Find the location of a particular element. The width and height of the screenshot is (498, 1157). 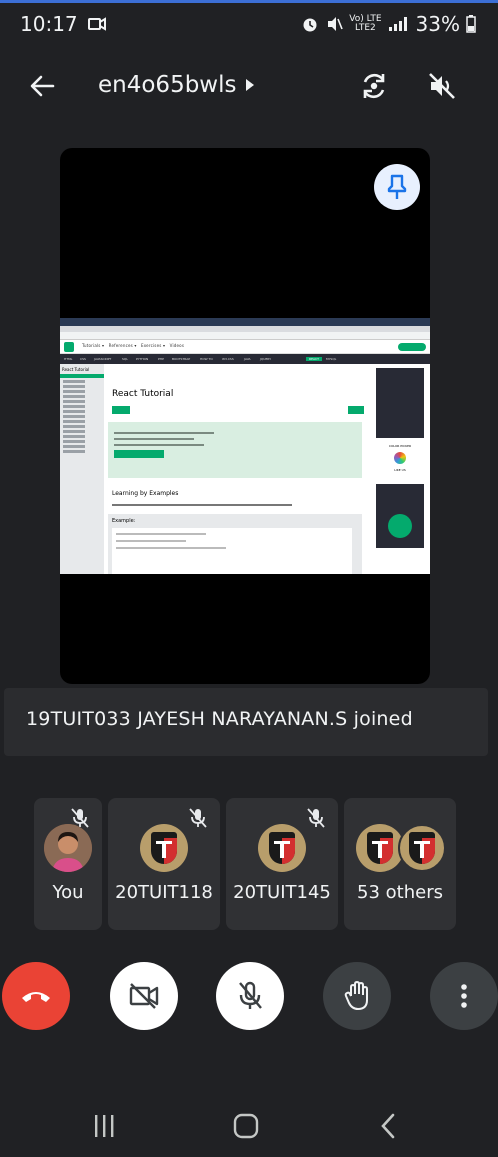

switch-camera-button is located at coordinates (374, 86).